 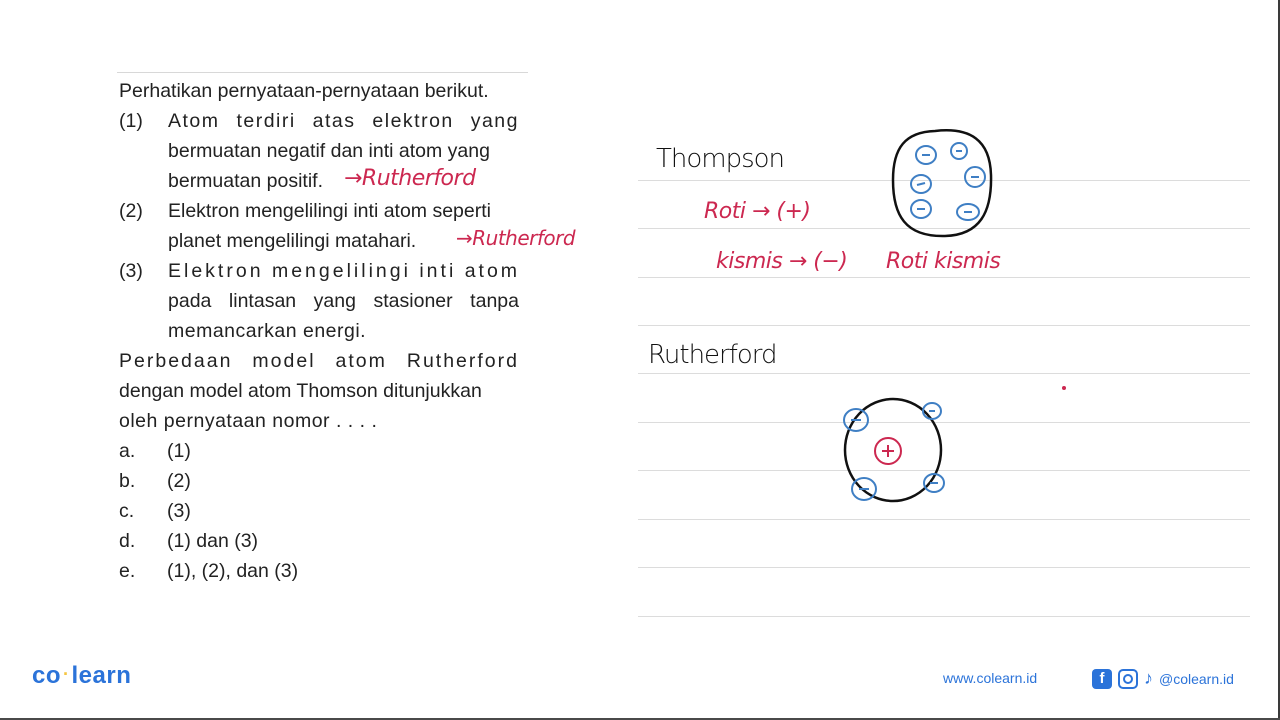 I want to click on colearn-logo: co ·learn, so click(x=81, y=676).